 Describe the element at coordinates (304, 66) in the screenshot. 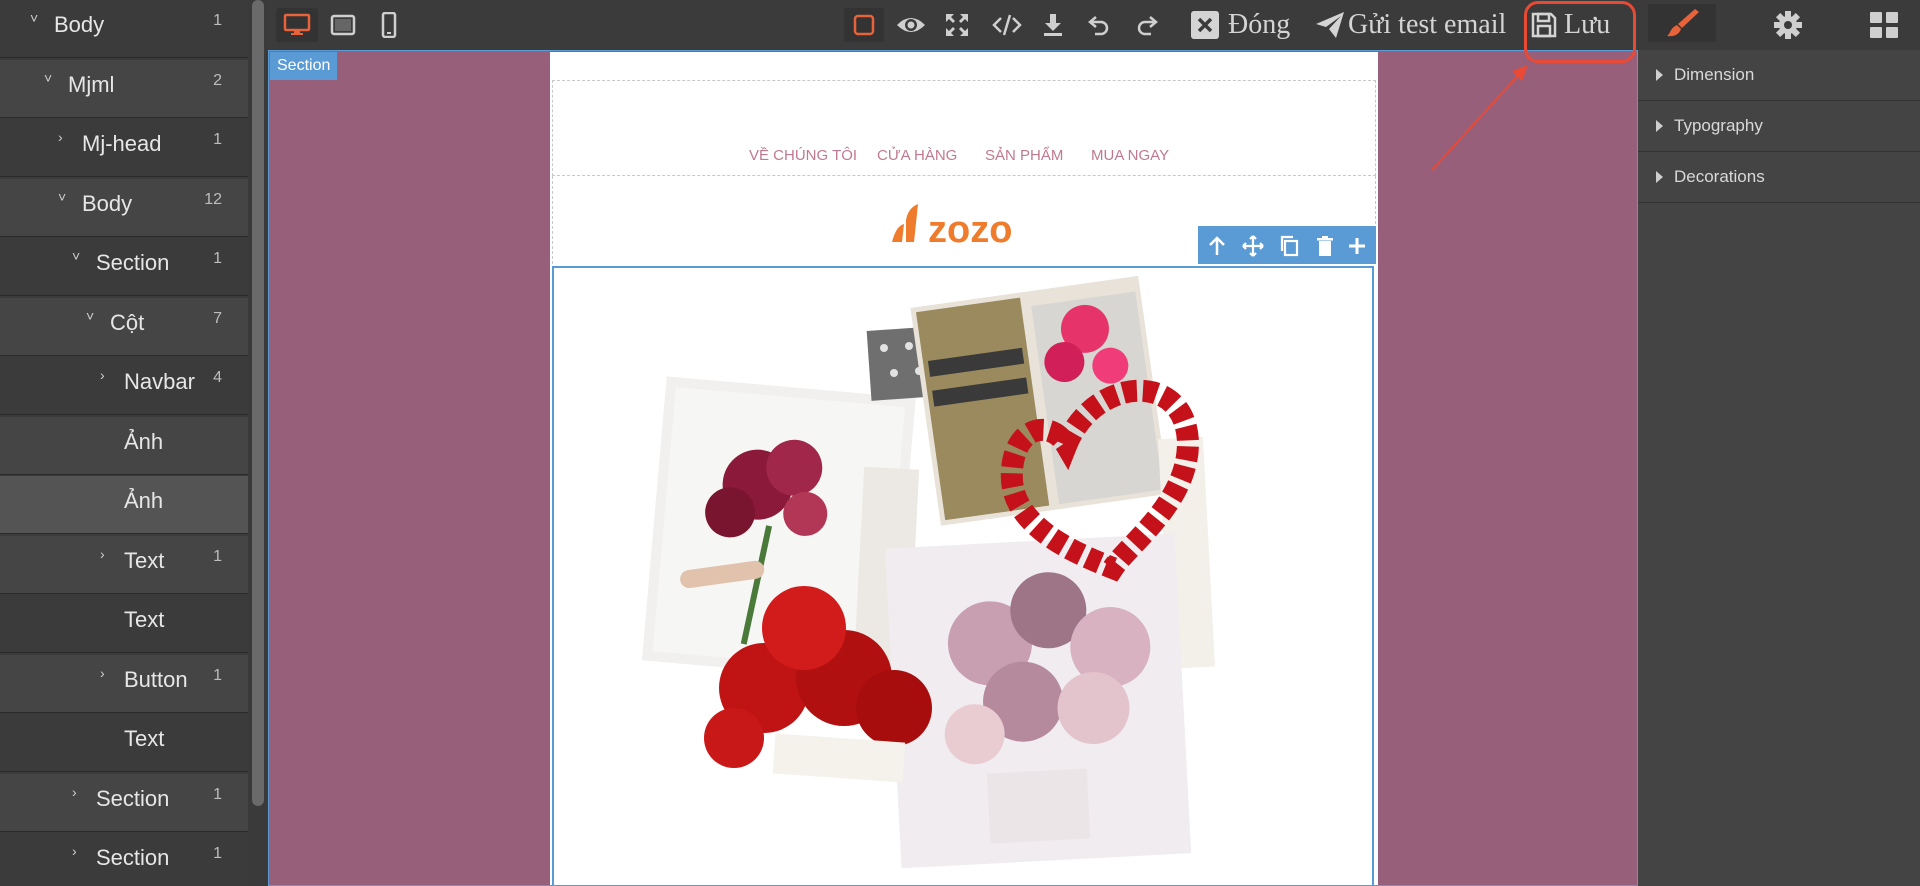

I see `section-badge: Section` at that location.